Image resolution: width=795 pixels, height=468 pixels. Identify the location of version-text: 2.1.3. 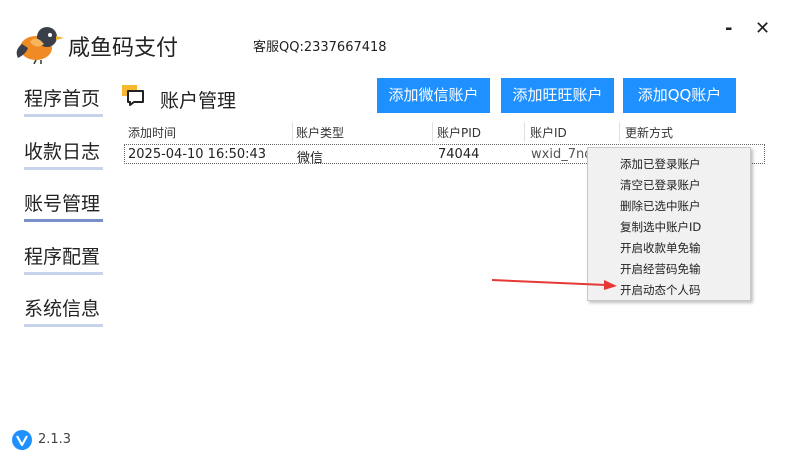
(55, 439).